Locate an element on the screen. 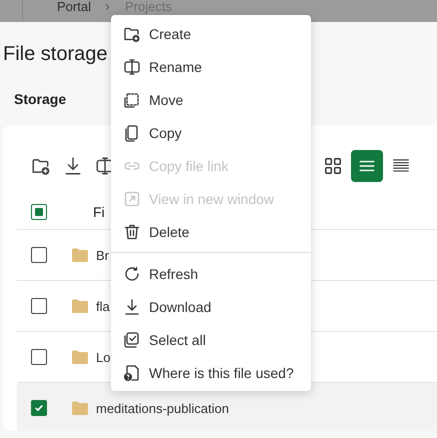 This screenshot has height=438, width=437. menu-item: Rename is located at coordinates (211, 66).